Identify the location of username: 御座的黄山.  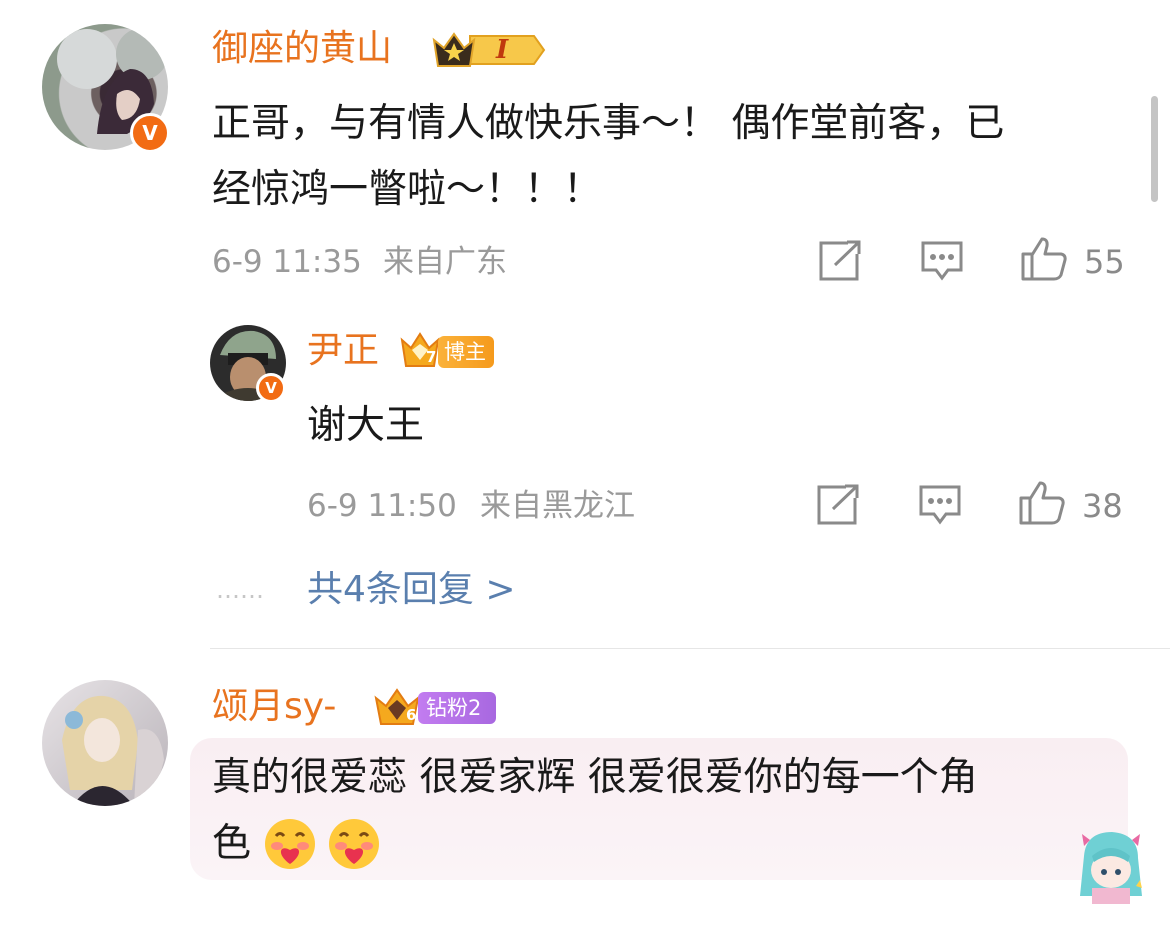
(302, 49).